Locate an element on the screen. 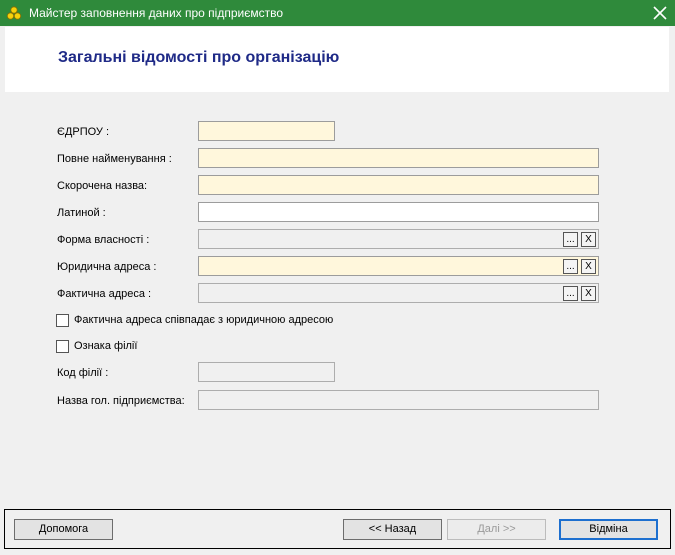 The width and height of the screenshot is (675, 555). page-title: Загальні відомості про організацію is located at coordinates (199, 57).